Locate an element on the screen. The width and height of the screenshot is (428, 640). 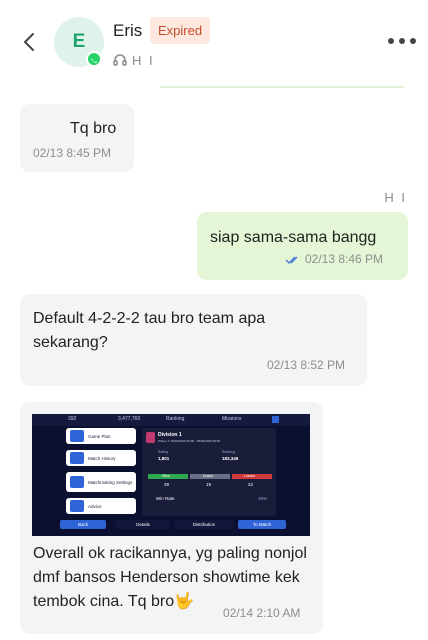
agent-initials: H I is located at coordinates (143, 60).